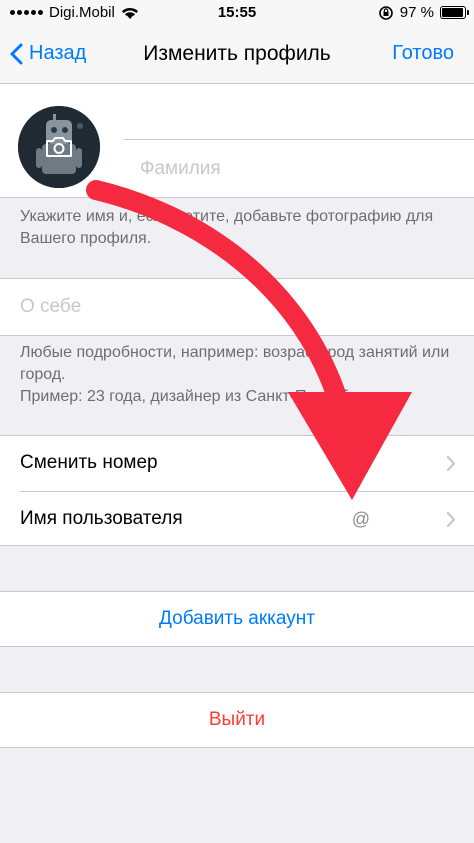 The width and height of the screenshot is (474, 843). Describe the element at coordinates (237, 55) in the screenshot. I see `navigation-bar: Назад Изменить профиль Готово` at that location.